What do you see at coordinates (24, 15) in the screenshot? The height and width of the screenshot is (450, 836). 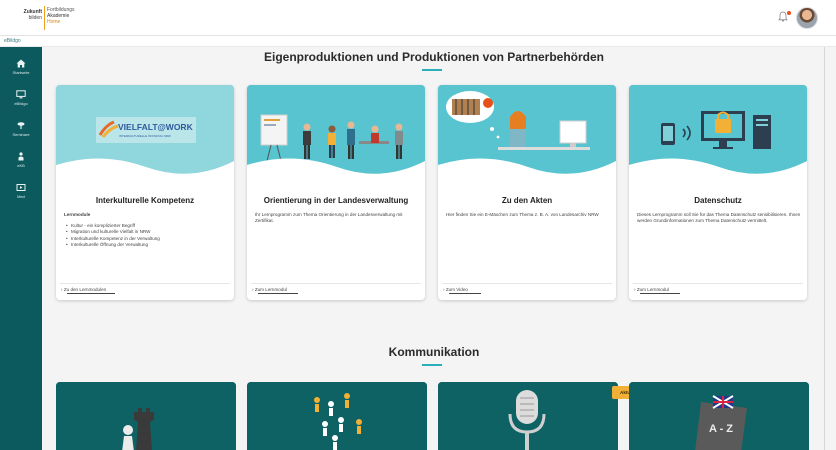 I see `logo: Zukunft bilden` at bounding box center [24, 15].